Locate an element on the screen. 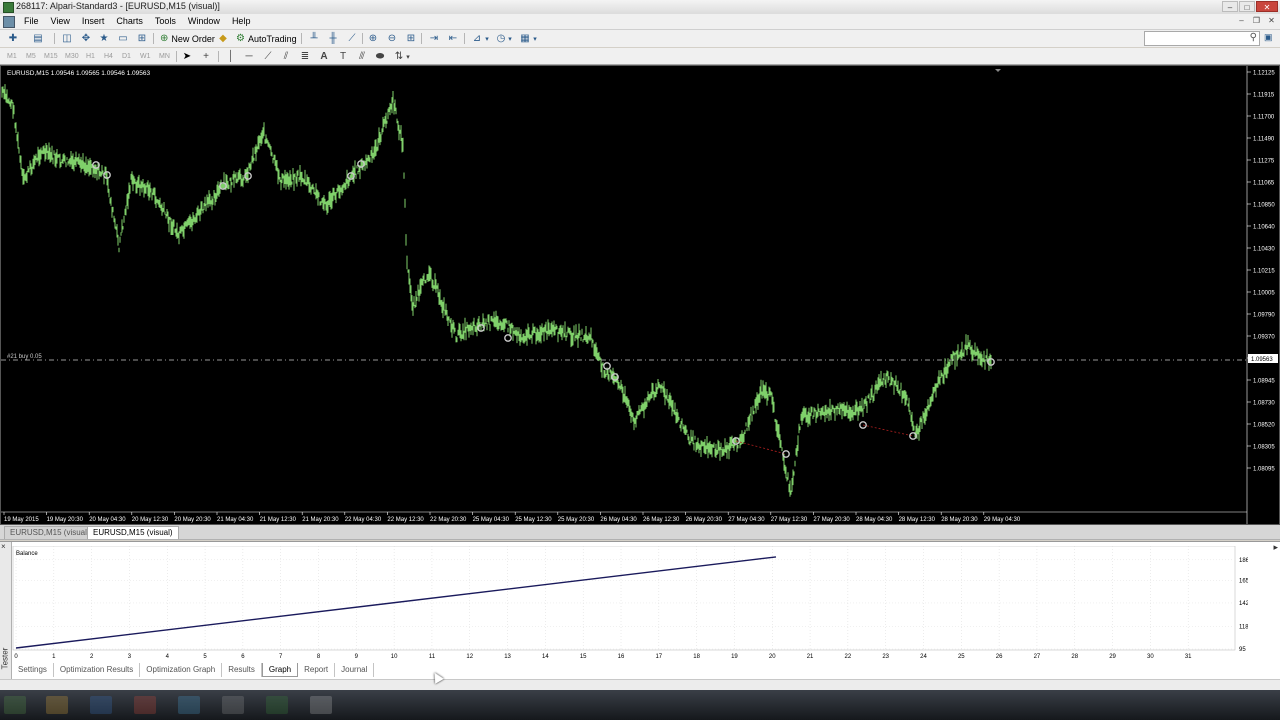  timeframe-d1: D1 is located at coordinates (126, 56).